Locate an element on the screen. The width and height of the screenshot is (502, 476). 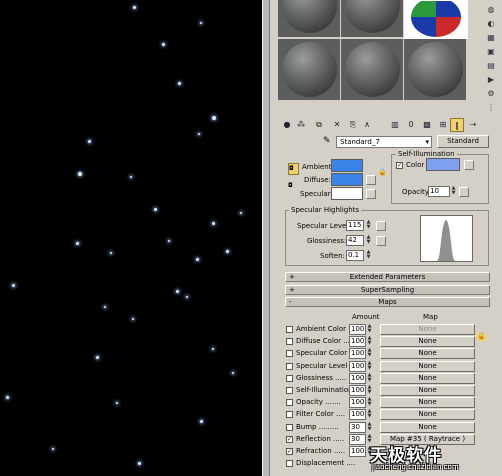
rollout-extended-parameters: + Extended Parameters is located at coordinates (387, 277).